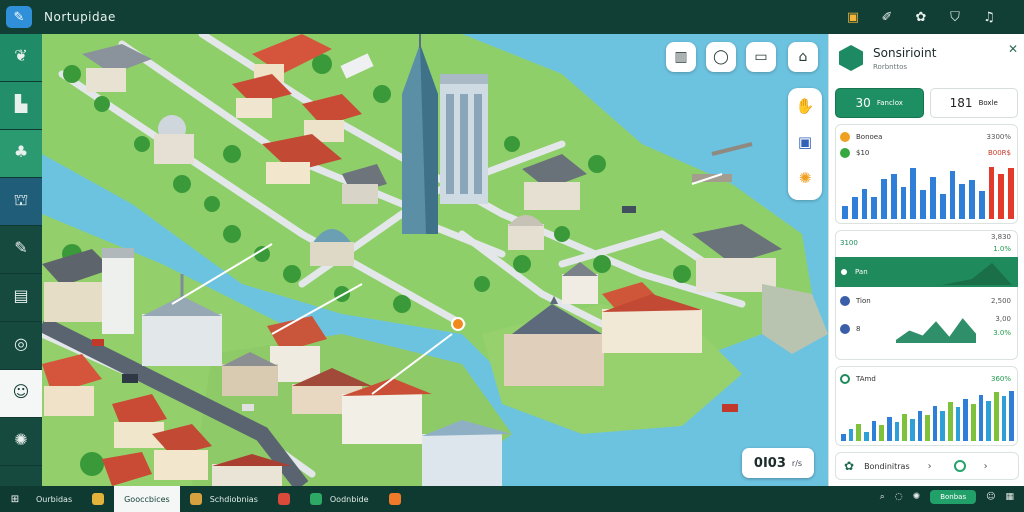 This screenshot has height=512, width=1024. I want to click on layers-button: ▥, so click(681, 57).